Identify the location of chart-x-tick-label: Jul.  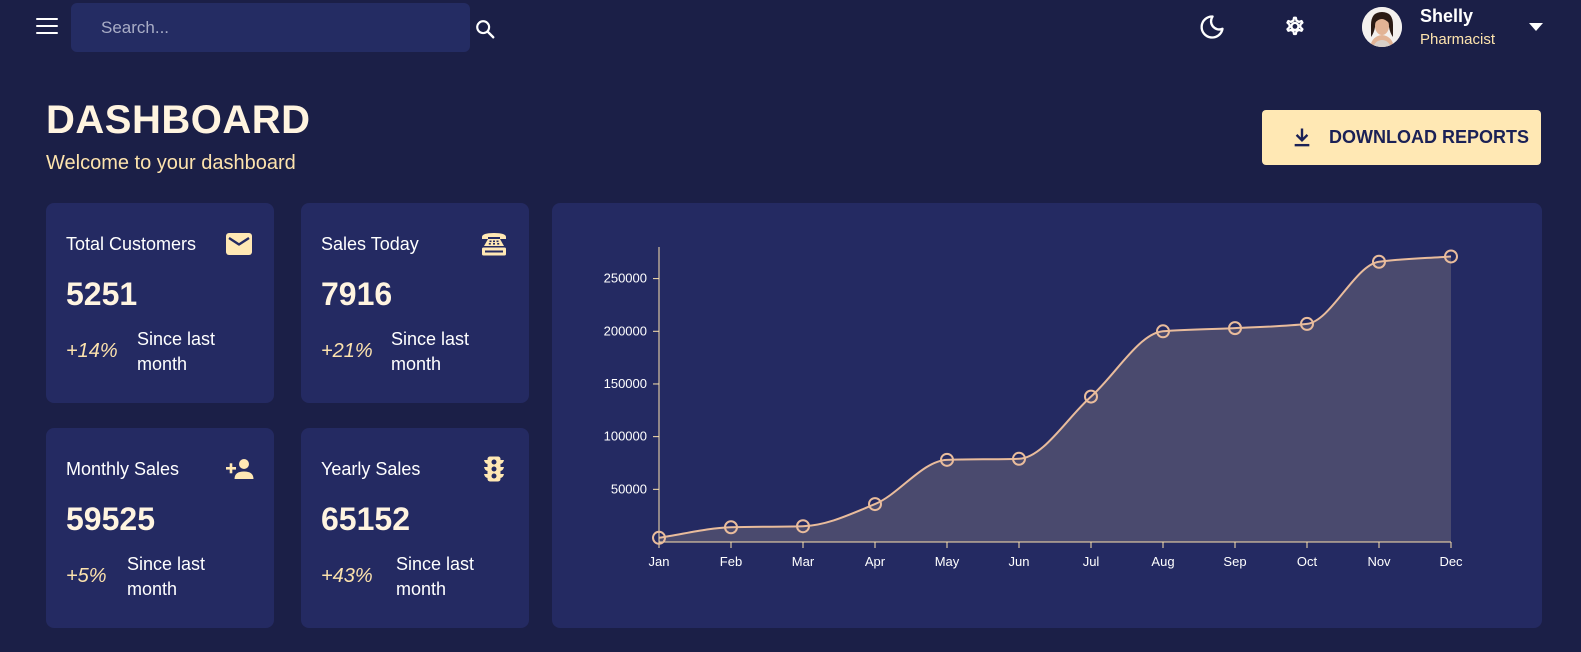
(1091, 561).